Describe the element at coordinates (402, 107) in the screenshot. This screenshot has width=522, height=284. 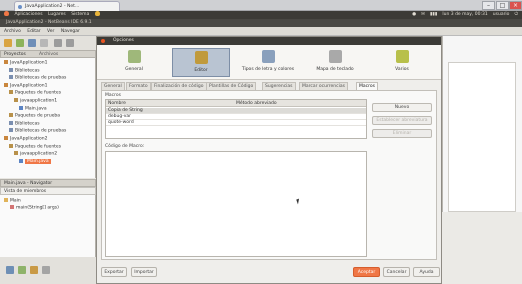
I see `new-macro-button: Nuevo` at that location.